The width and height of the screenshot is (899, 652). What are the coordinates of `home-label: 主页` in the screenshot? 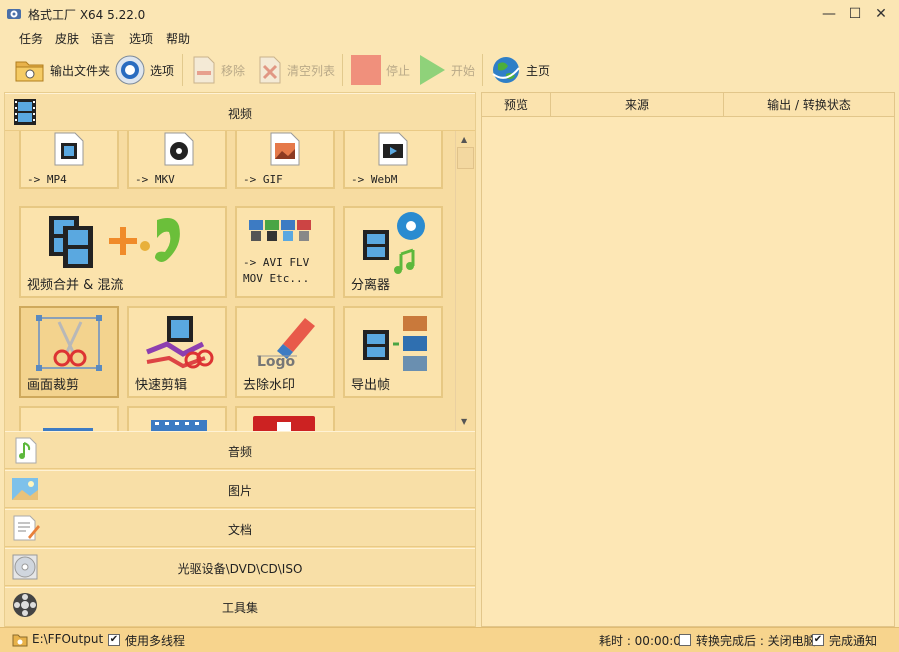 It's located at (538, 70).